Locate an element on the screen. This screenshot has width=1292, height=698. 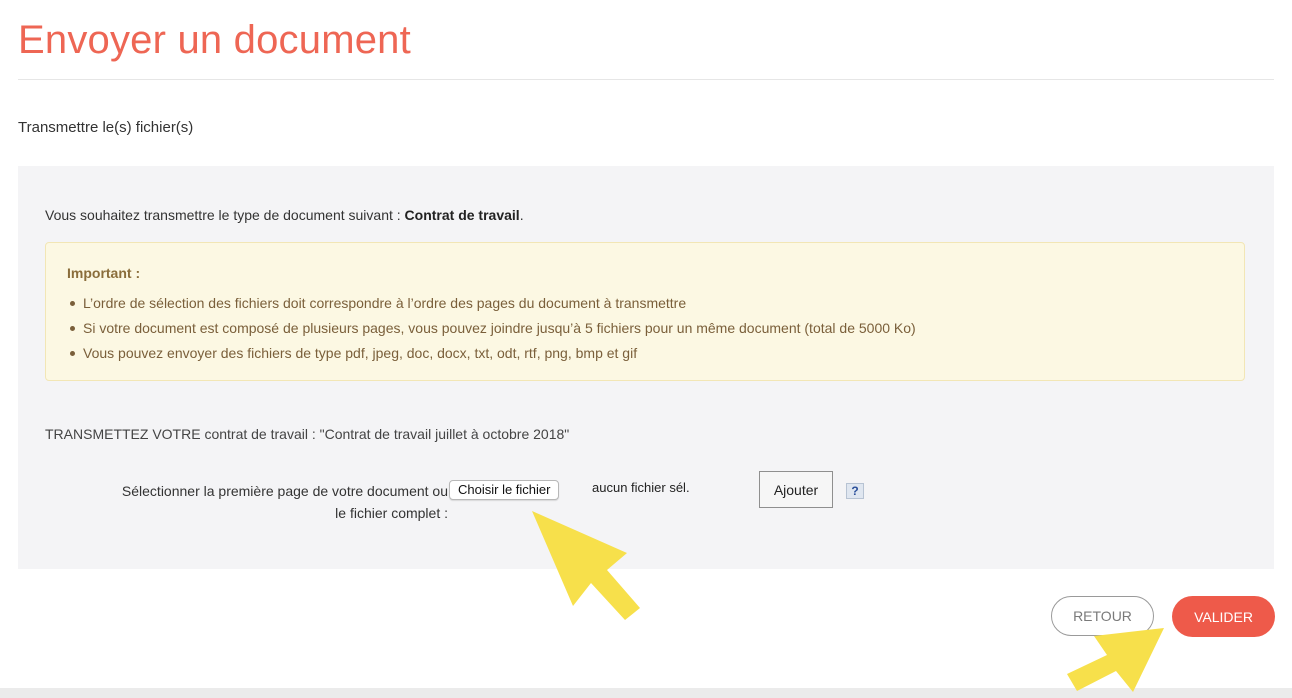
section-subtitle: Transmettre le(s) fichier(s) is located at coordinates (106, 127).